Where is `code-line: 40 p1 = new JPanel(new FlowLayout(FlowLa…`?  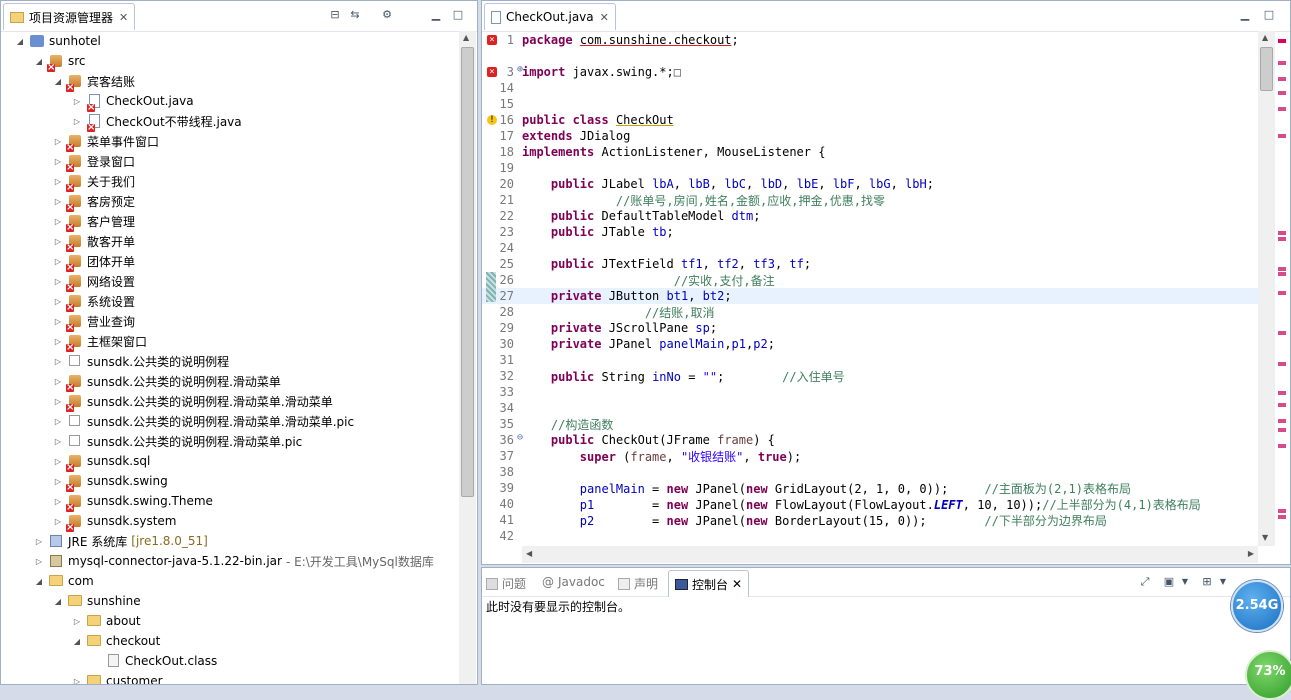
code-line: 40 p1 = new JPanel(new FlowLayout(FlowLa… is located at coordinates (870, 504).